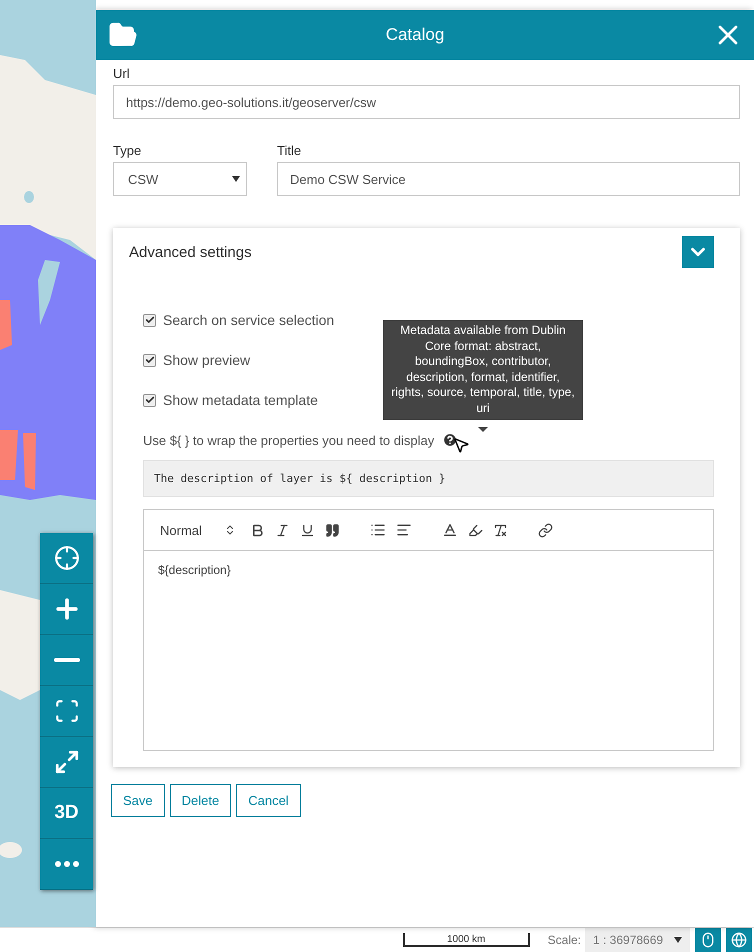 The image size is (754, 952). Describe the element at coordinates (268, 800) in the screenshot. I see `action-button: Cancel` at that location.